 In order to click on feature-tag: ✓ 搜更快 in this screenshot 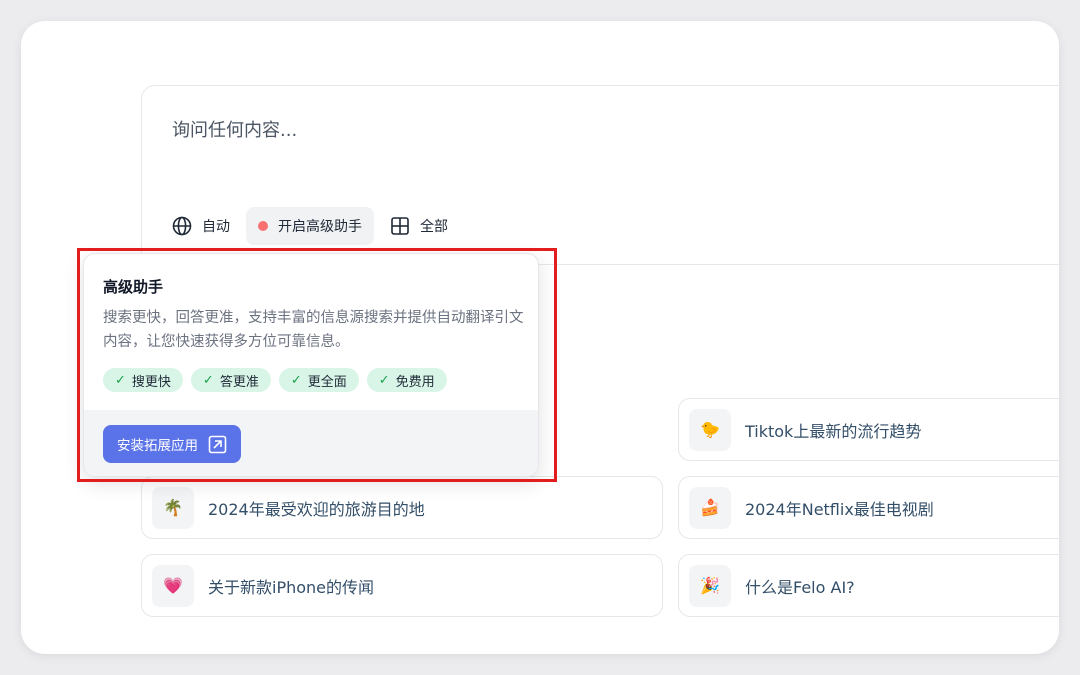, I will do `click(143, 380)`.